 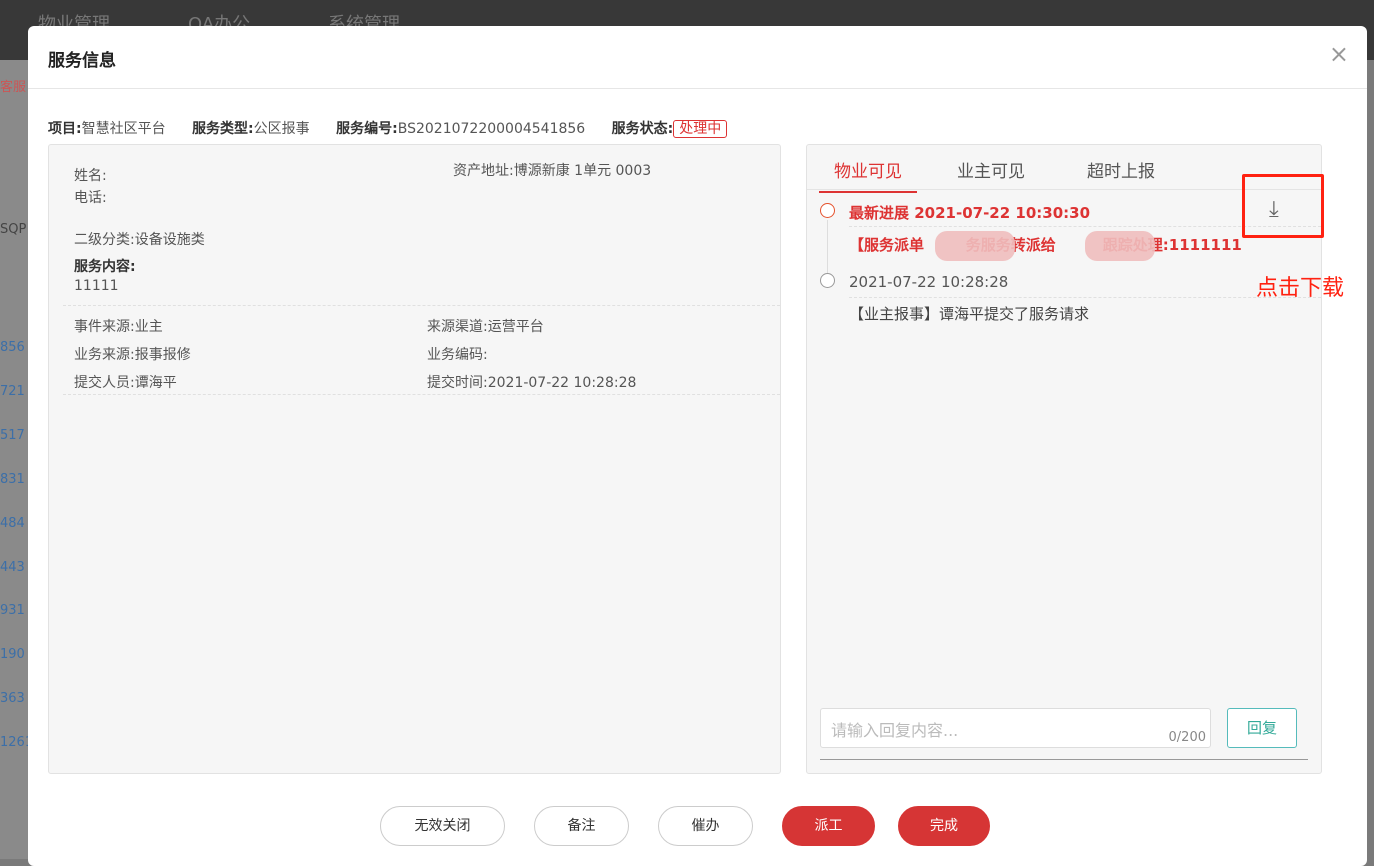 I want to click on bg-row: 517, so click(x=12, y=435).